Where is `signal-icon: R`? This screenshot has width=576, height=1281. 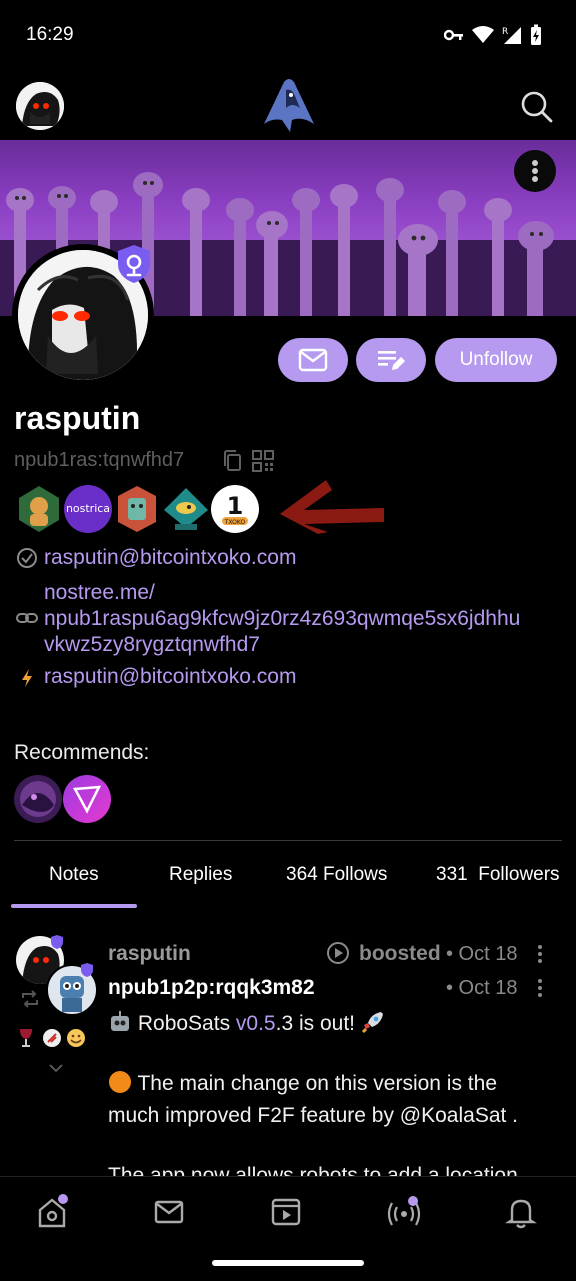
signal-icon: R is located at coordinates (511, 35).